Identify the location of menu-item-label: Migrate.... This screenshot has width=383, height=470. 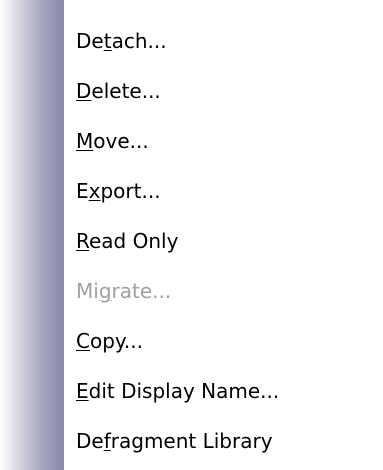
(124, 291).